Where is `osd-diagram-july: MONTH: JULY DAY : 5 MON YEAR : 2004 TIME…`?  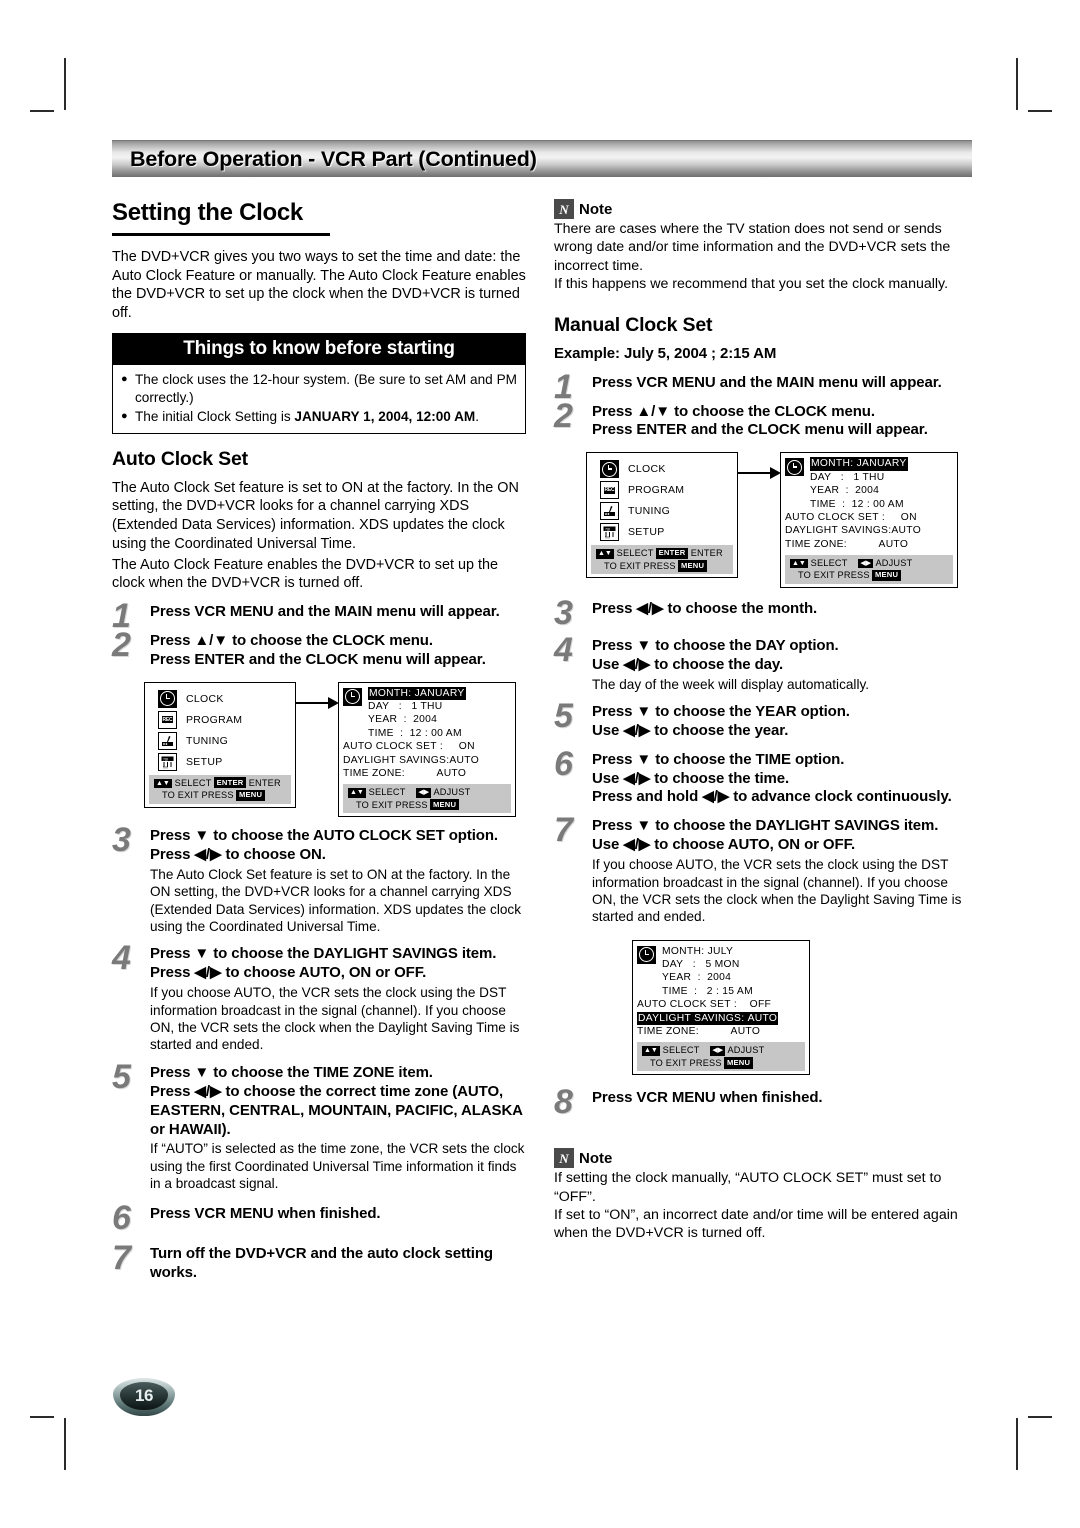
osd-diagram-july: MONTH: JULY DAY : 5 MON YEAR : 2004 TIME… is located at coordinates (802, 1007).